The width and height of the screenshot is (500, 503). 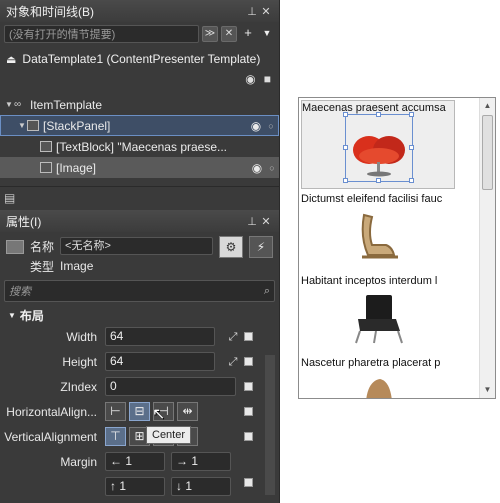 I want to click on brown-chair-icon, so click(x=379, y=388).